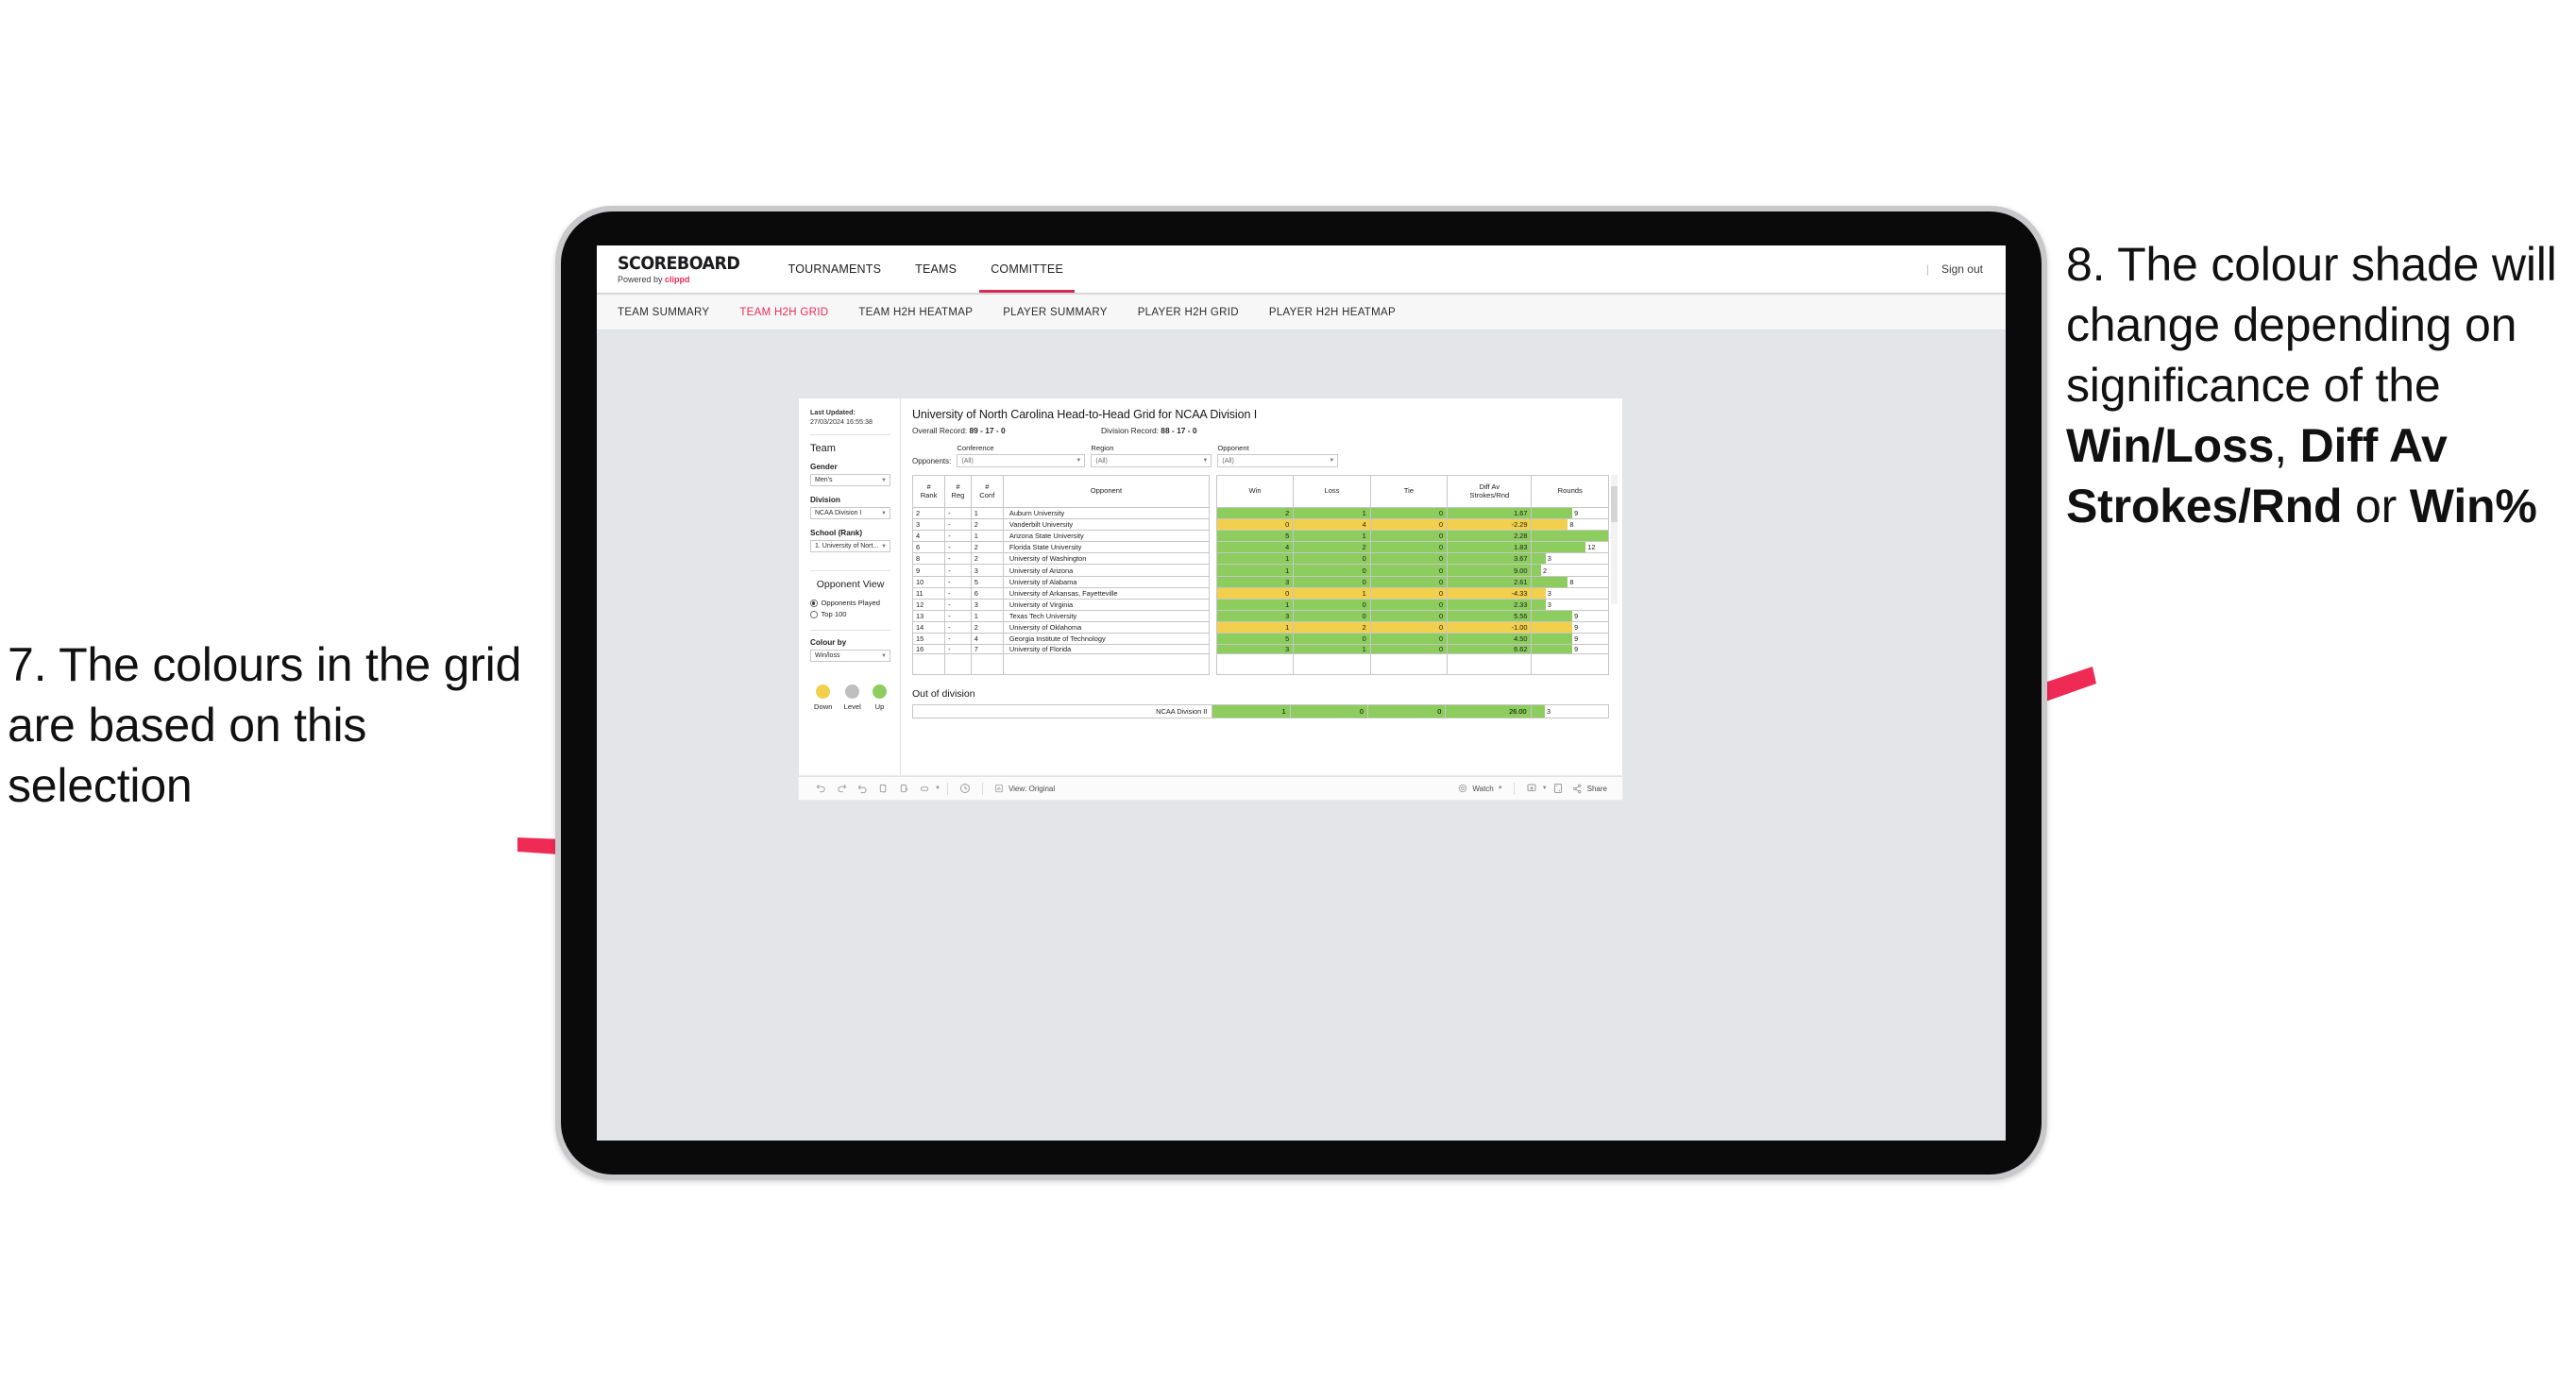 Image resolution: width=2576 pixels, height=1386 pixels. I want to click on opponents-label: Opponents:, so click(932, 461).